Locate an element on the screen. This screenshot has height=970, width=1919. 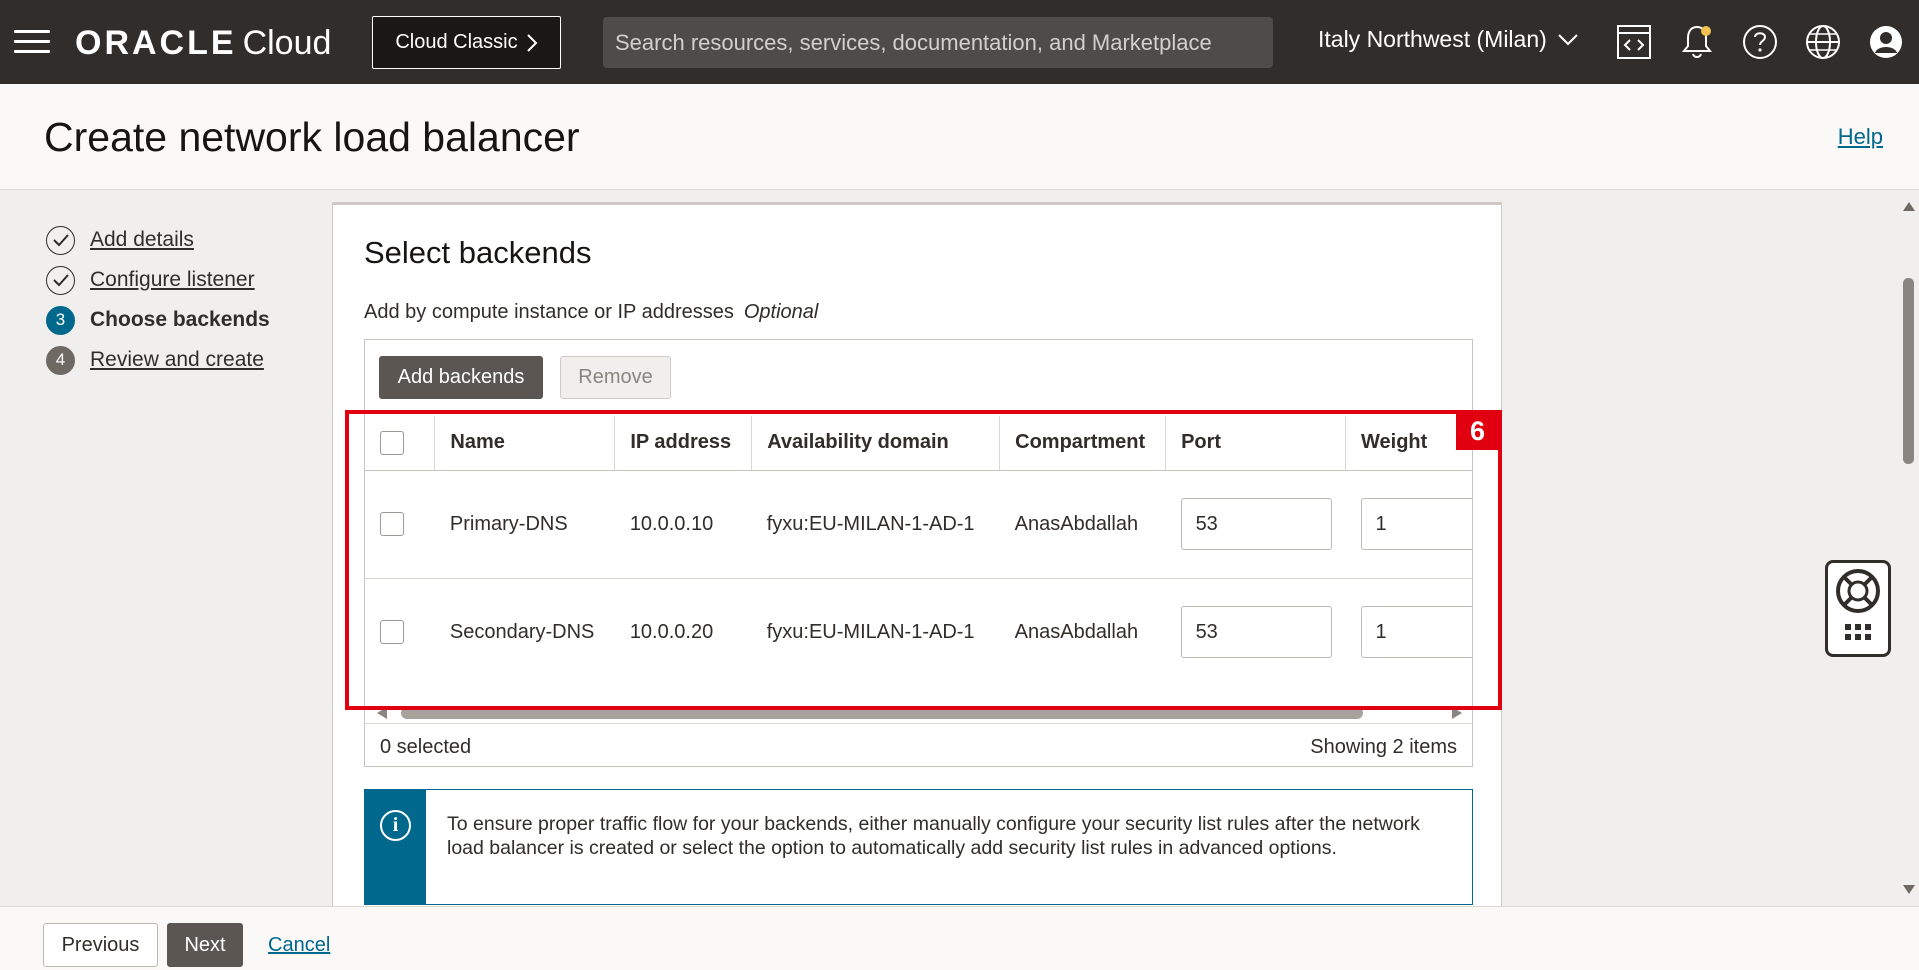
sublabel-text: Add by compute instance or IP addresses is located at coordinates (549, 312).